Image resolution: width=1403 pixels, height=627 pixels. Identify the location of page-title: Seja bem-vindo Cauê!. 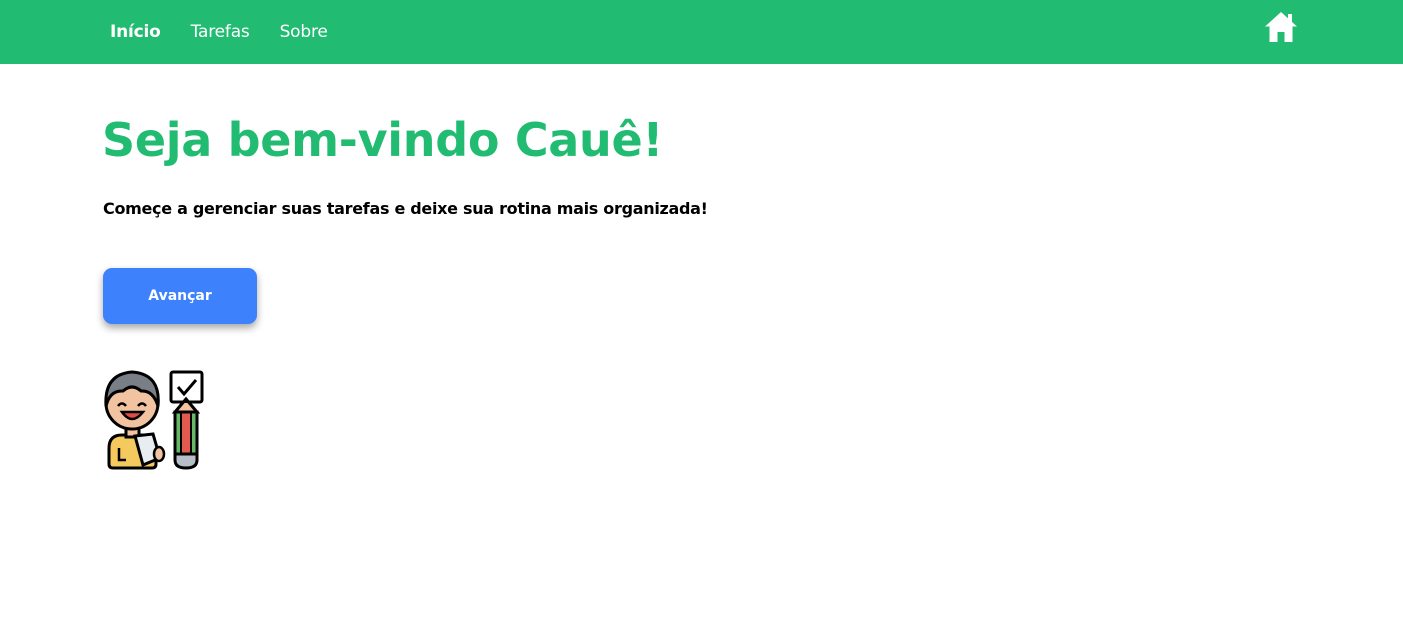
(383, 140).